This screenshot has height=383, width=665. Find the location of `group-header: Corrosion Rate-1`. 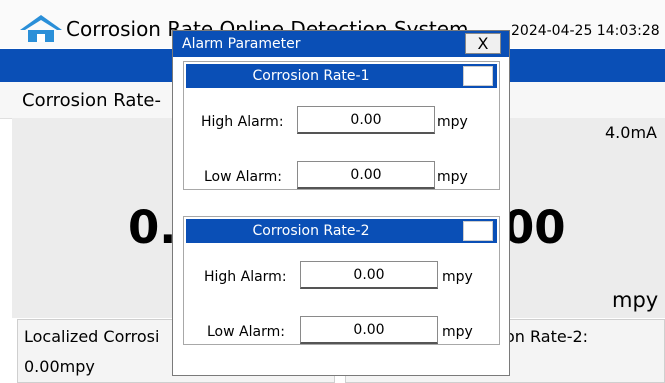

group-header: Corrosion Rate-1 is located at coordinates (341, 76).